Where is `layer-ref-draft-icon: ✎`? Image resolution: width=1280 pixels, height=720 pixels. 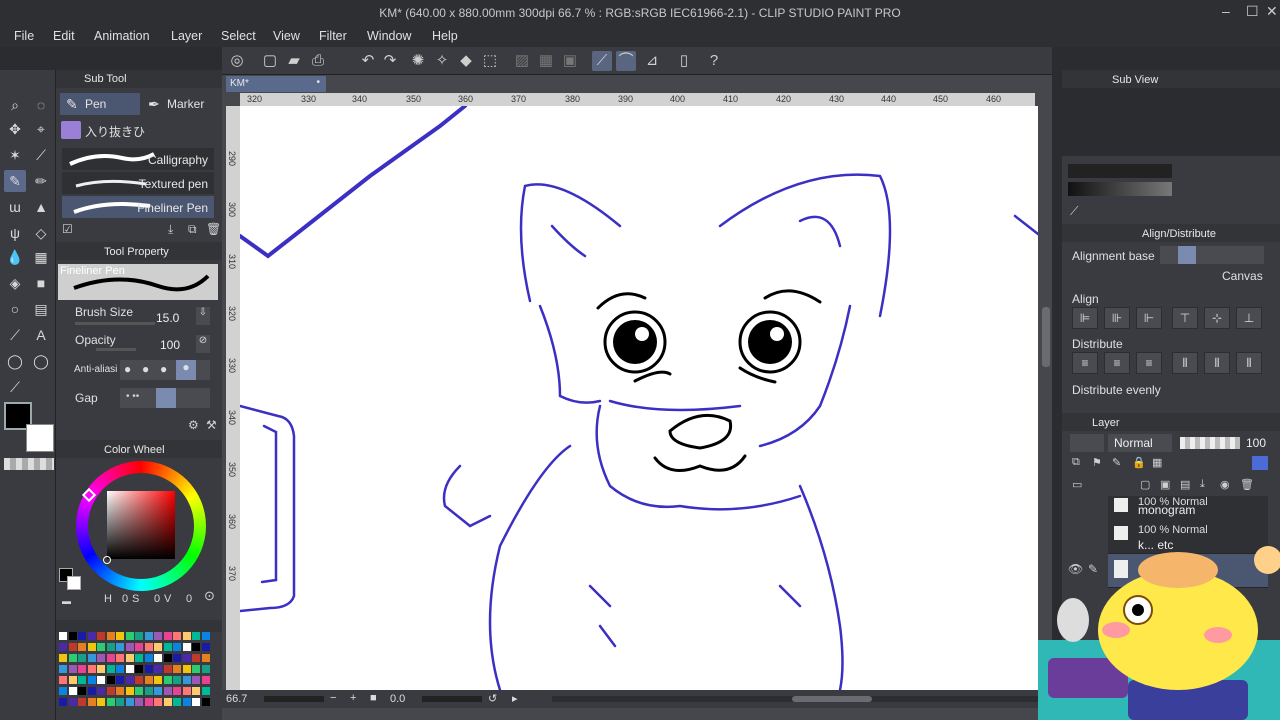
layer-ref-draft-icon: ✎ is located at coordinates (1116, 462).